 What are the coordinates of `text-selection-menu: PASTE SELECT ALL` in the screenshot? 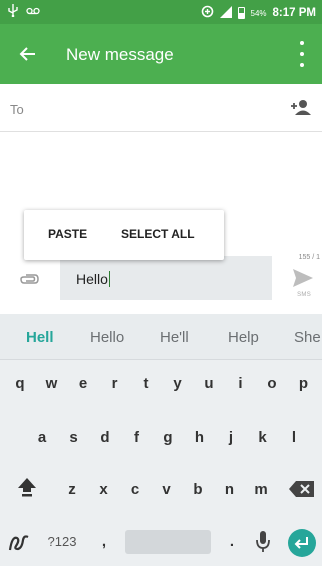 It's located at (124, 235).